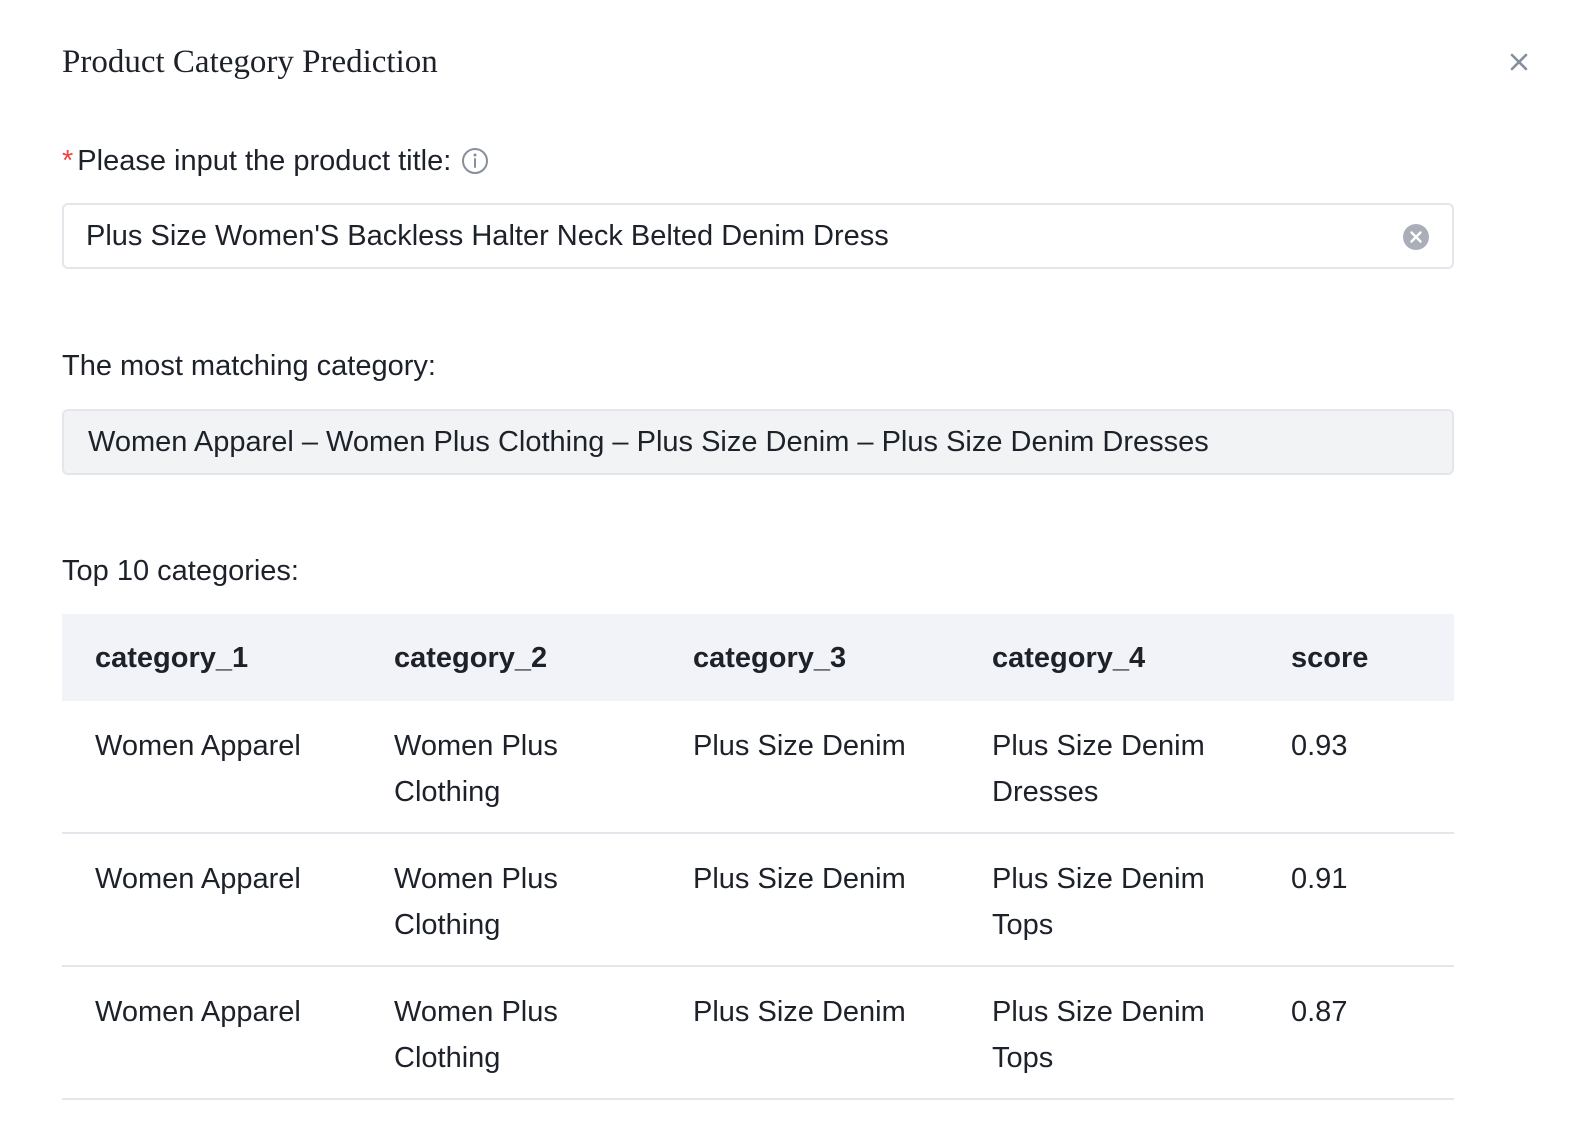 This screenshot has width=1570, height=1138. I want to click on column-header-category-3: category_3, so click(770, 657).